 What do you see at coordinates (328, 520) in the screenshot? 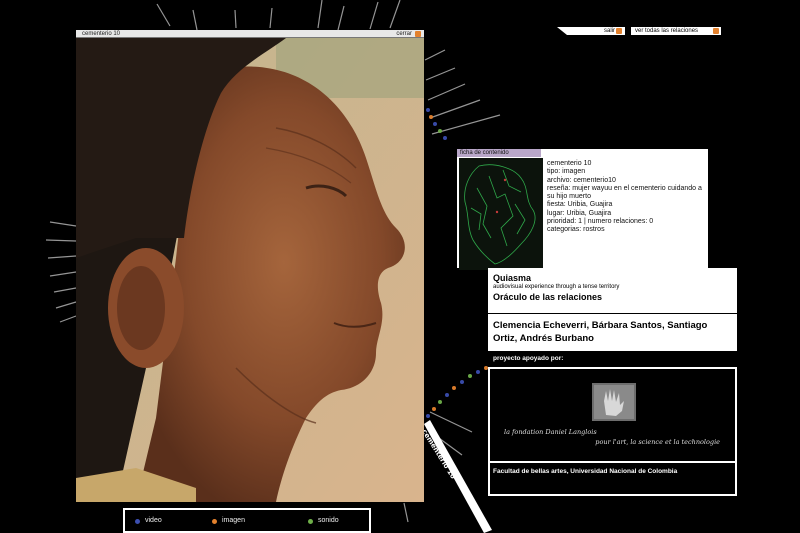
I see `legend-sound: sonido` at bounding box center [328, 520].